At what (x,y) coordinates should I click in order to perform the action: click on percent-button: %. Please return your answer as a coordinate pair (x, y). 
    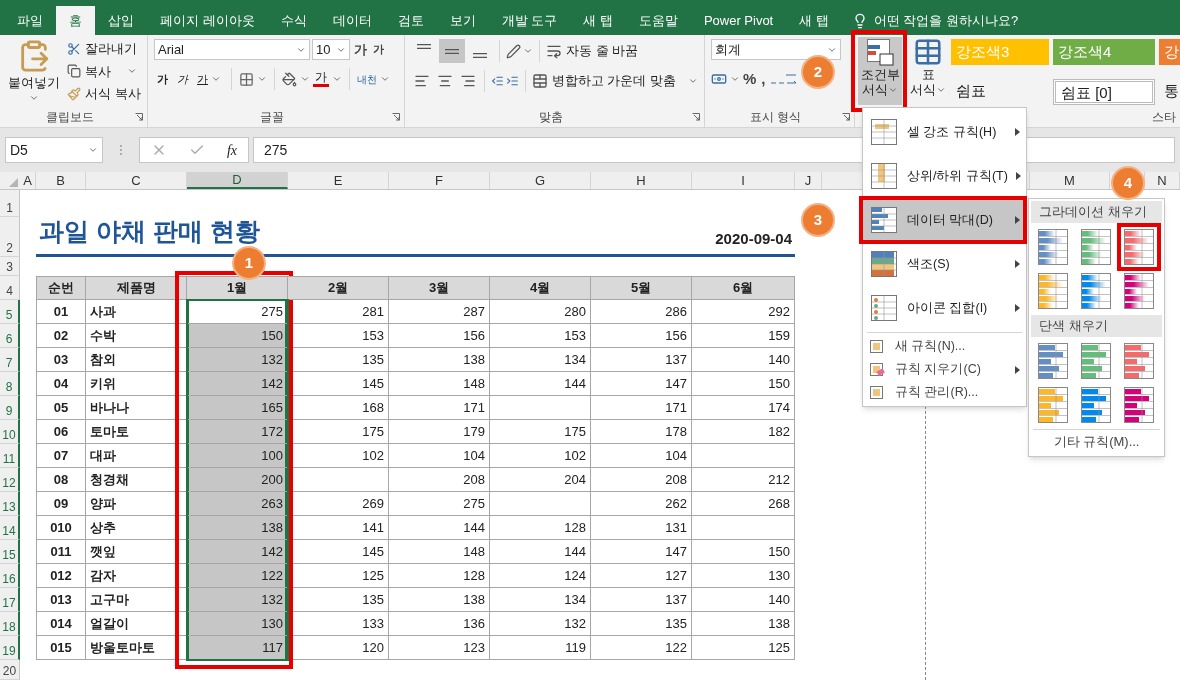
    Looking at the image, I should click on (750, 79).